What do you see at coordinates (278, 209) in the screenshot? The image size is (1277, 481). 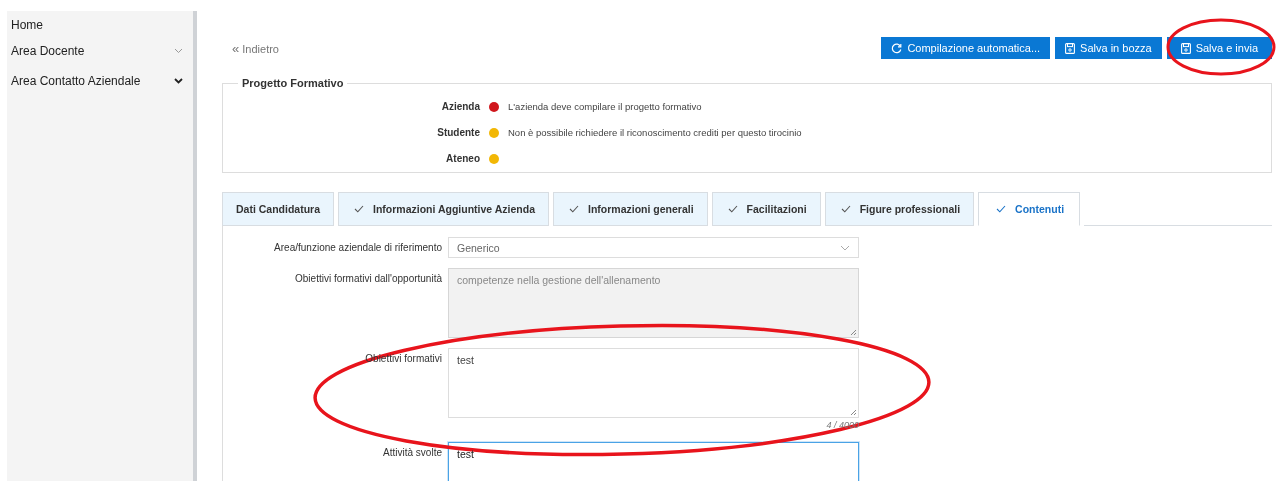 I see `tab: Dati Candidatura` at bounding box center [278, 209].